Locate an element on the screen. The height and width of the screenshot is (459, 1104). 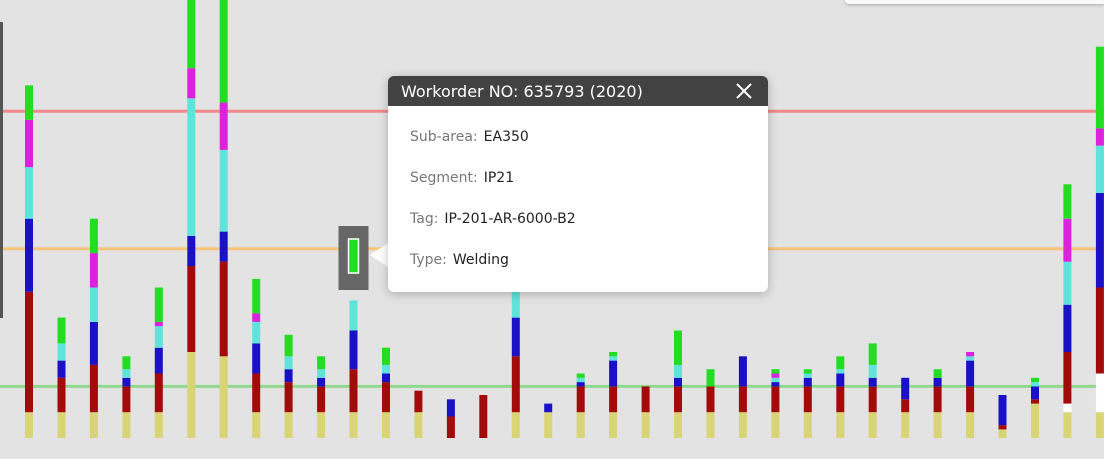
bar-4-cyan is located at coordinates (158, 337).